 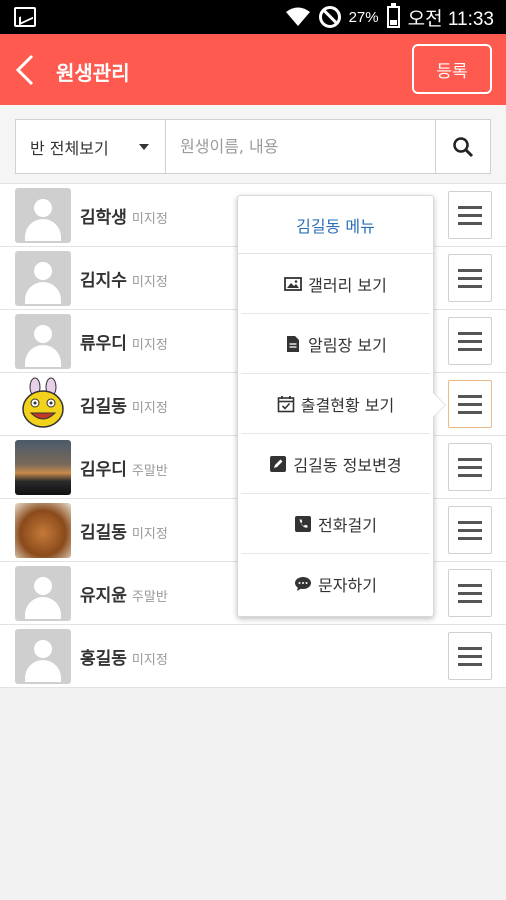 I want to click on document-icon, so click(x=293, y=344).